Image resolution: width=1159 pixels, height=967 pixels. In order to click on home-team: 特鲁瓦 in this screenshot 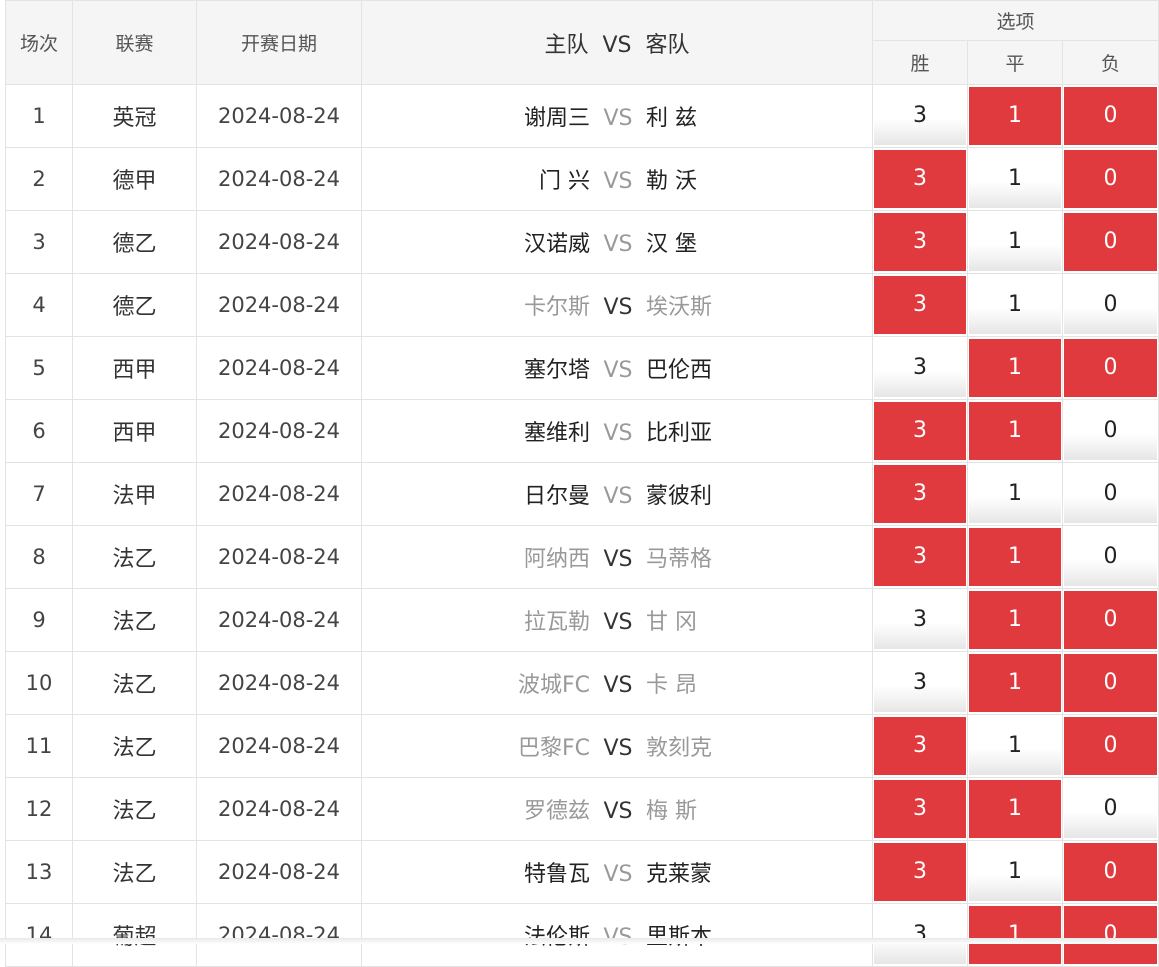, I will do `click(556, 874)`.